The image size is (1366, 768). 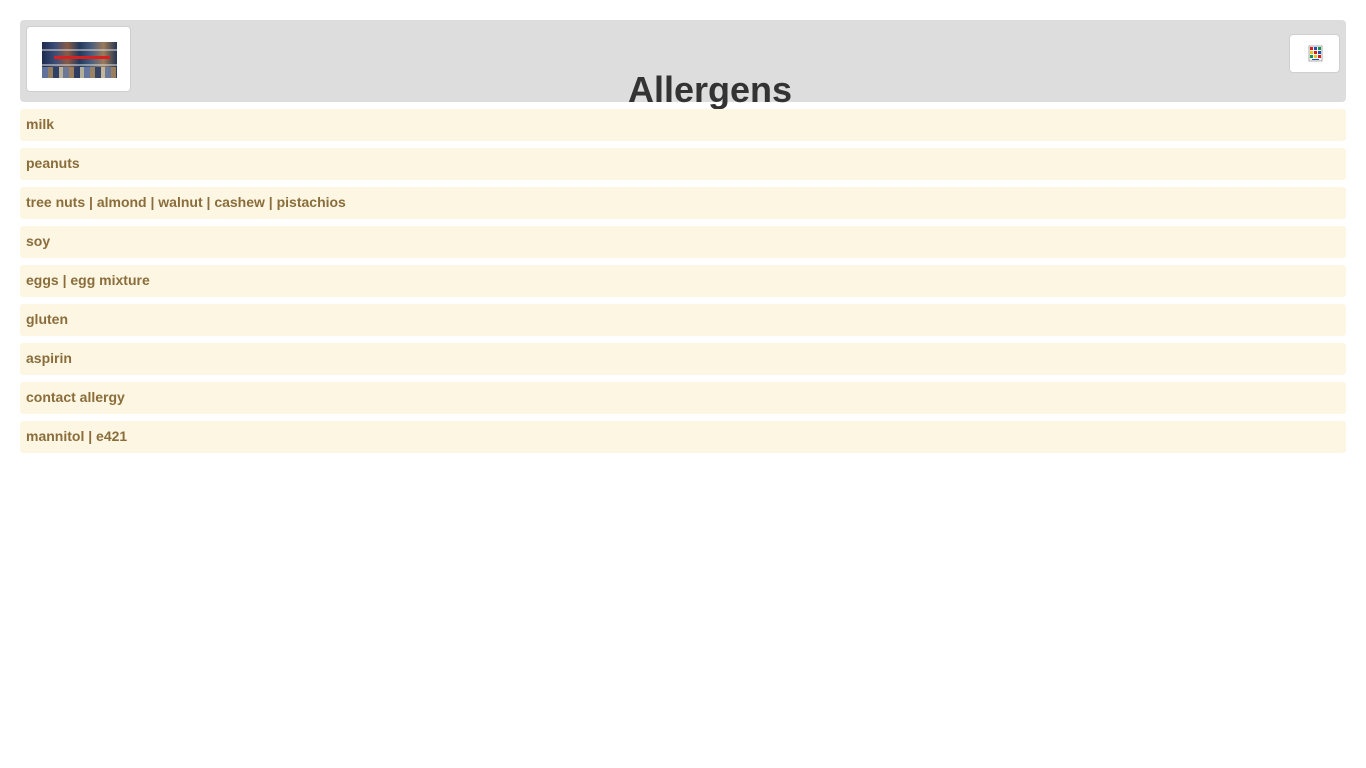 What do you see at coordinates (710, 90) in the screenshot?
I see `page-title: Allergens` at bounding box center [710, 90].